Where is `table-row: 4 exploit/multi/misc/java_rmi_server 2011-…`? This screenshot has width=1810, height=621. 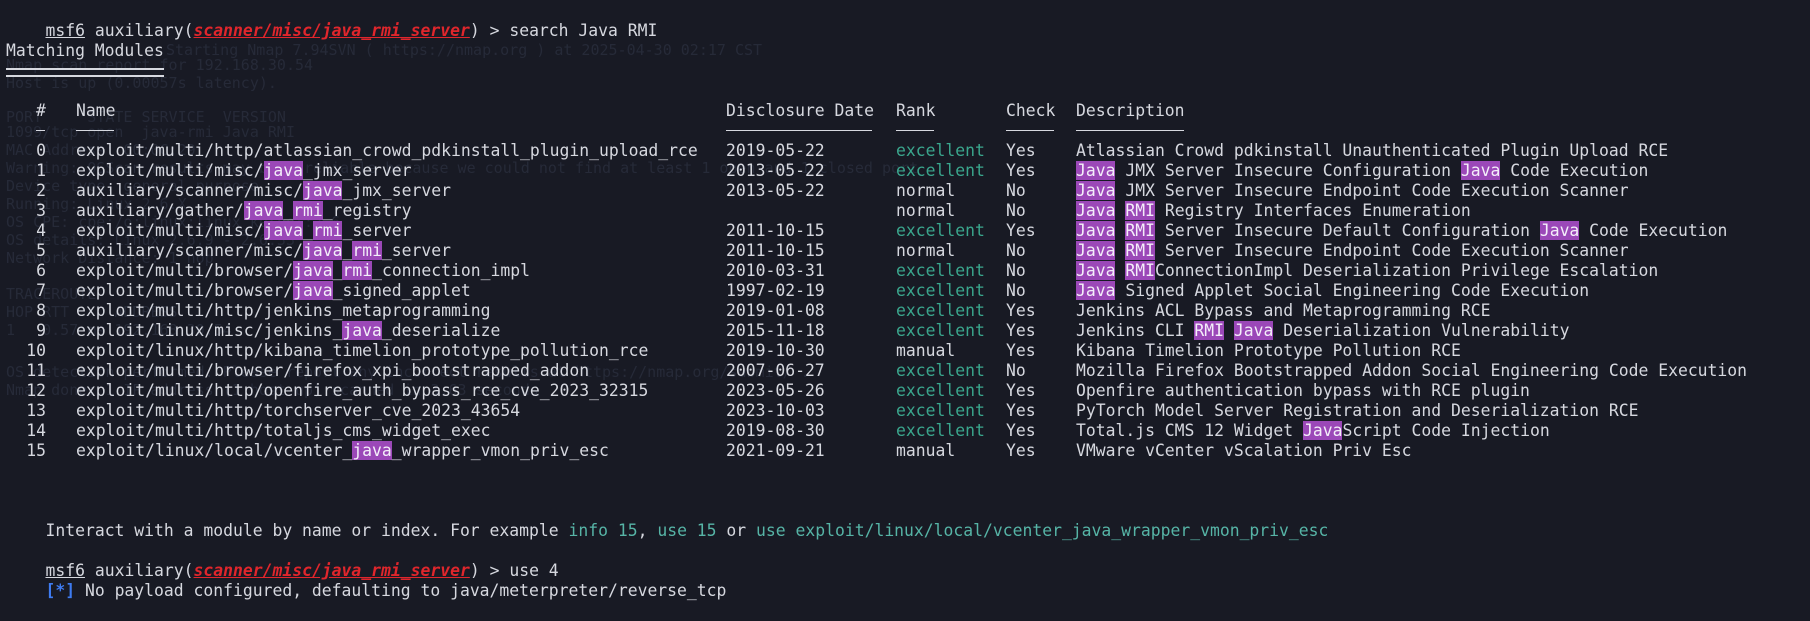
table-row: 4 exploit/multi/misc/java_rmi_server 2011-… is located at coordinates (905, 231).